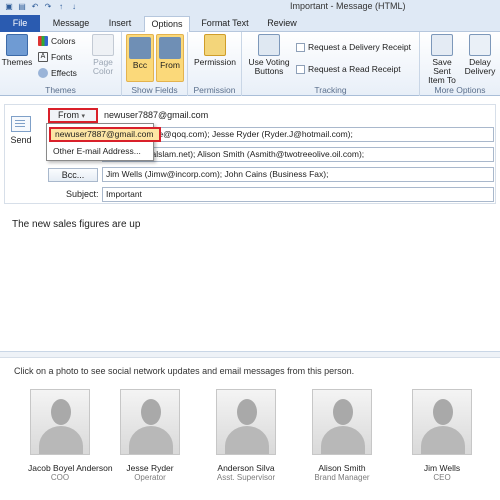  I want to click on person-card: Alison Smith Brand Manager, so click(342, 435).